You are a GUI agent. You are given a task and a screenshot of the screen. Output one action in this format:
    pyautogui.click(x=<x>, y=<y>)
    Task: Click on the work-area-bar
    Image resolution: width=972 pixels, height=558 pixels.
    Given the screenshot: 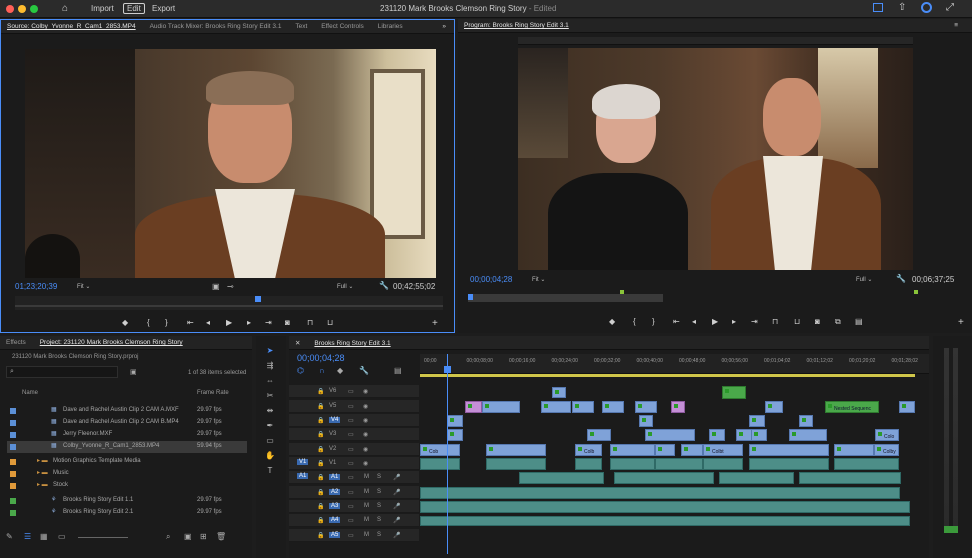 What is the action you would take?
    pyautogui.click(x=667, y=375)
    